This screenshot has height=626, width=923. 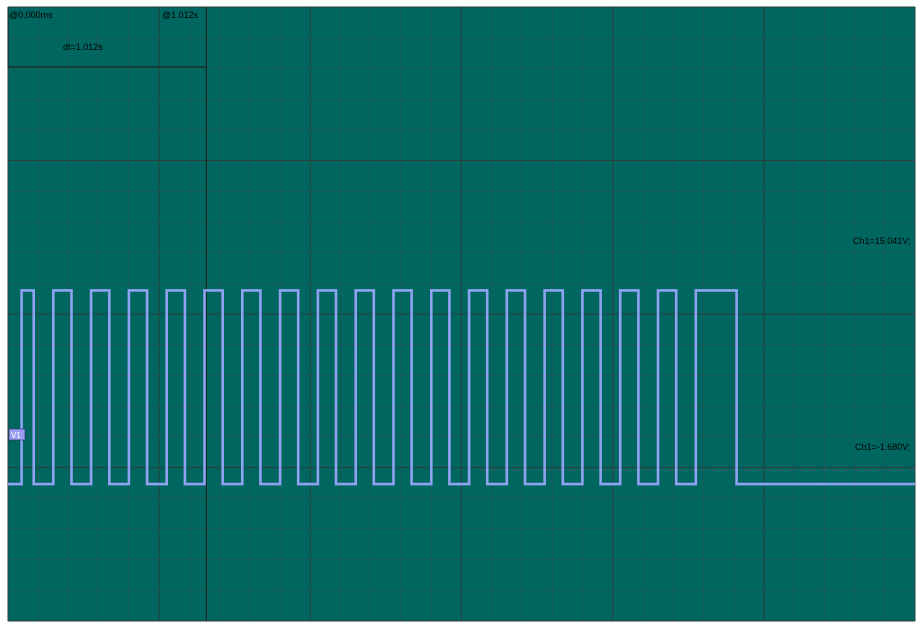 I want to click on cursor-delta: dt=1.012s, so click(x=83, y=47).